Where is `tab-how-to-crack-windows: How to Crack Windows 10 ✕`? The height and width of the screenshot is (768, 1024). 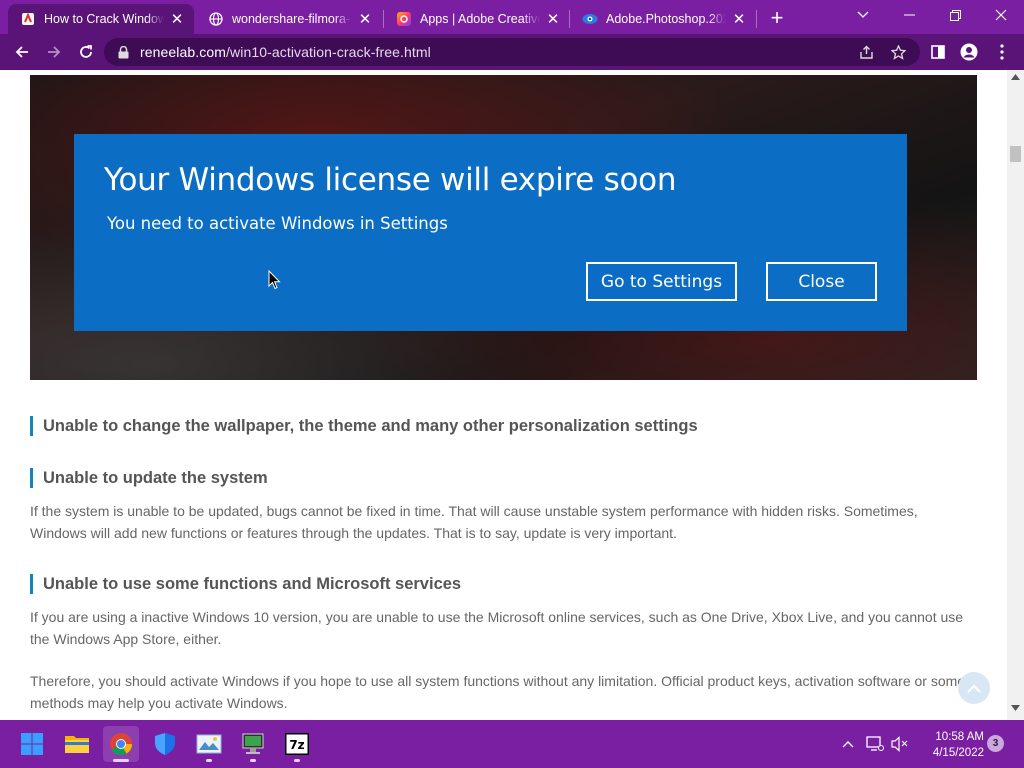
tab-how-to-crack-windows: How to Crack Windows 10 ✕ is located at coordinates (101, 19).